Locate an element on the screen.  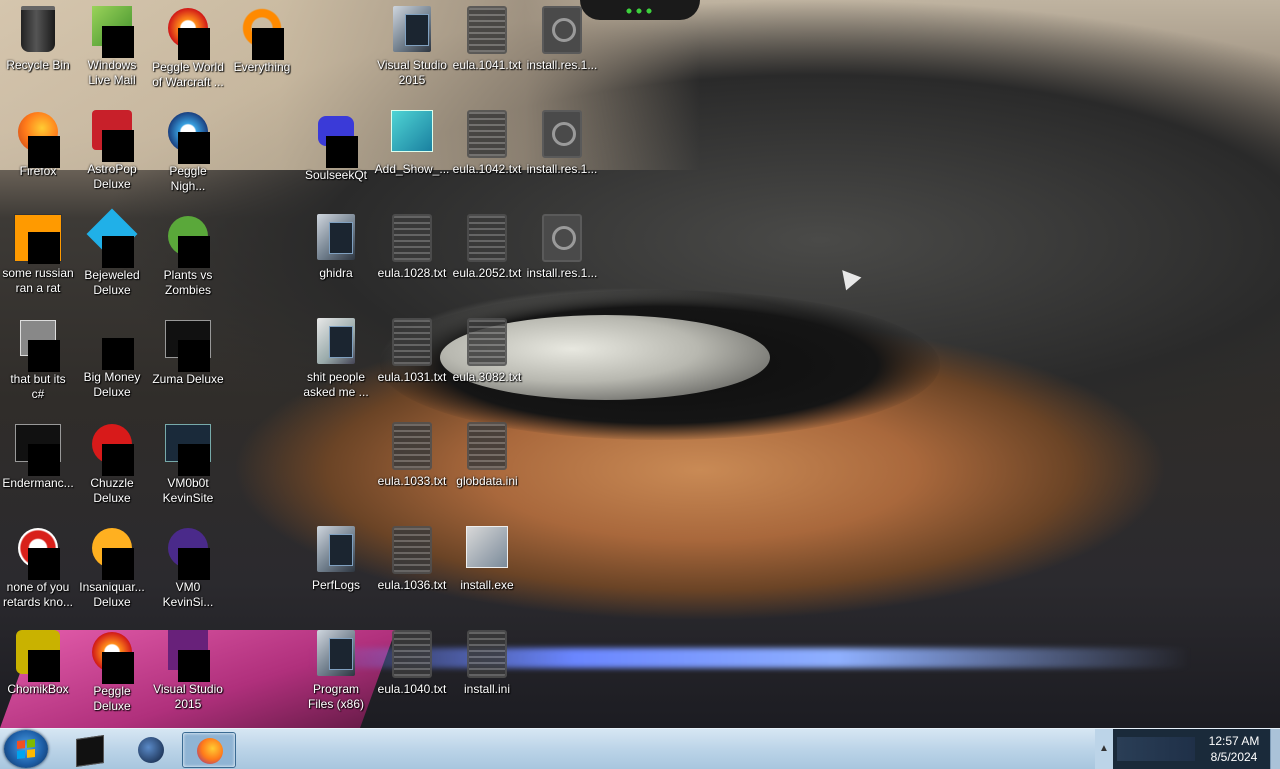
icon-label: eula.1028.txt is located at coordinates (412, 273).